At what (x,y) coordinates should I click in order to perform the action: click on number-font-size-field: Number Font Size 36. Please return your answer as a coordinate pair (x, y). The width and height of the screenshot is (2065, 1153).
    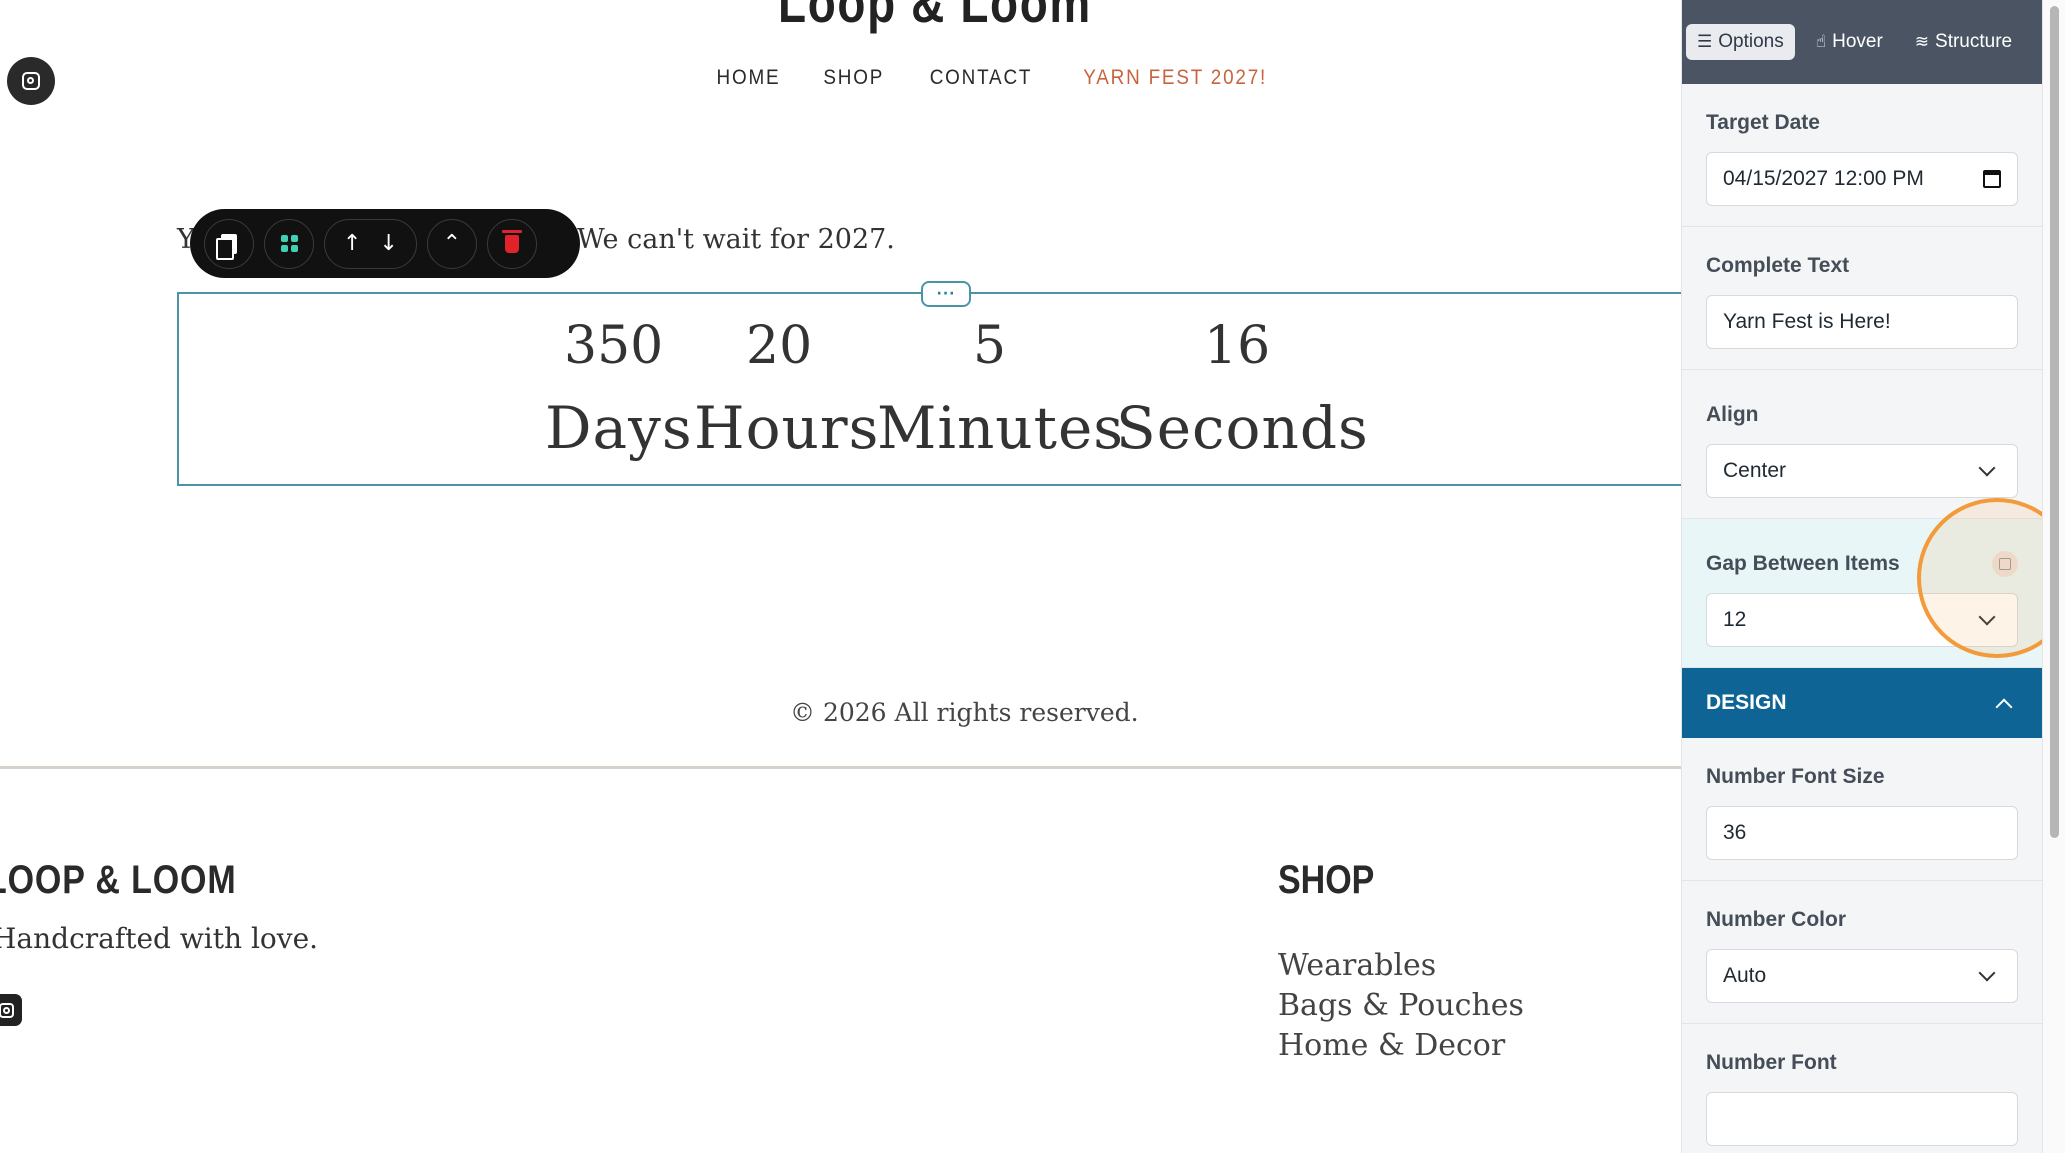
    Looking at the image, I should click on (1862, 809).